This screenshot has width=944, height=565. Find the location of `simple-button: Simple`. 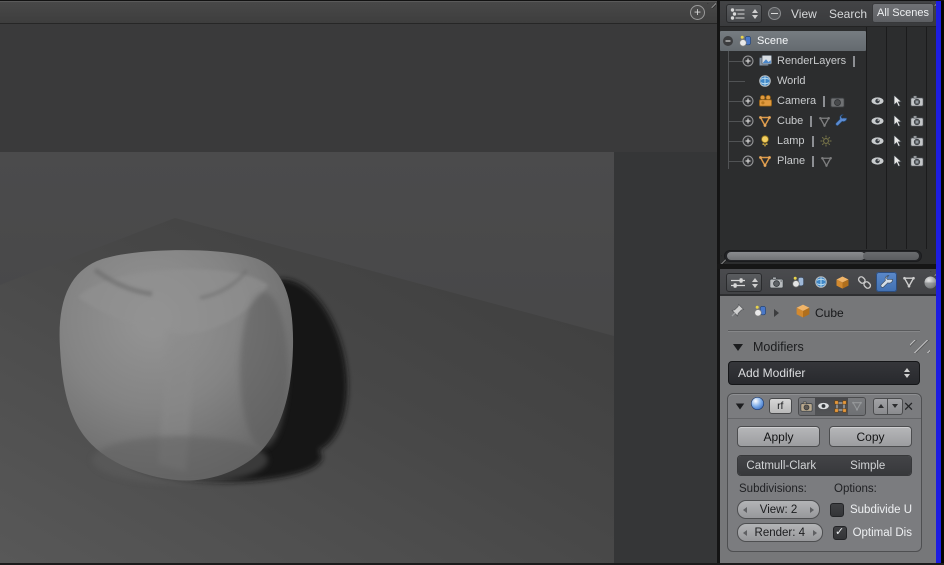

simple-button: Simple is located at coordinates (867, 465).